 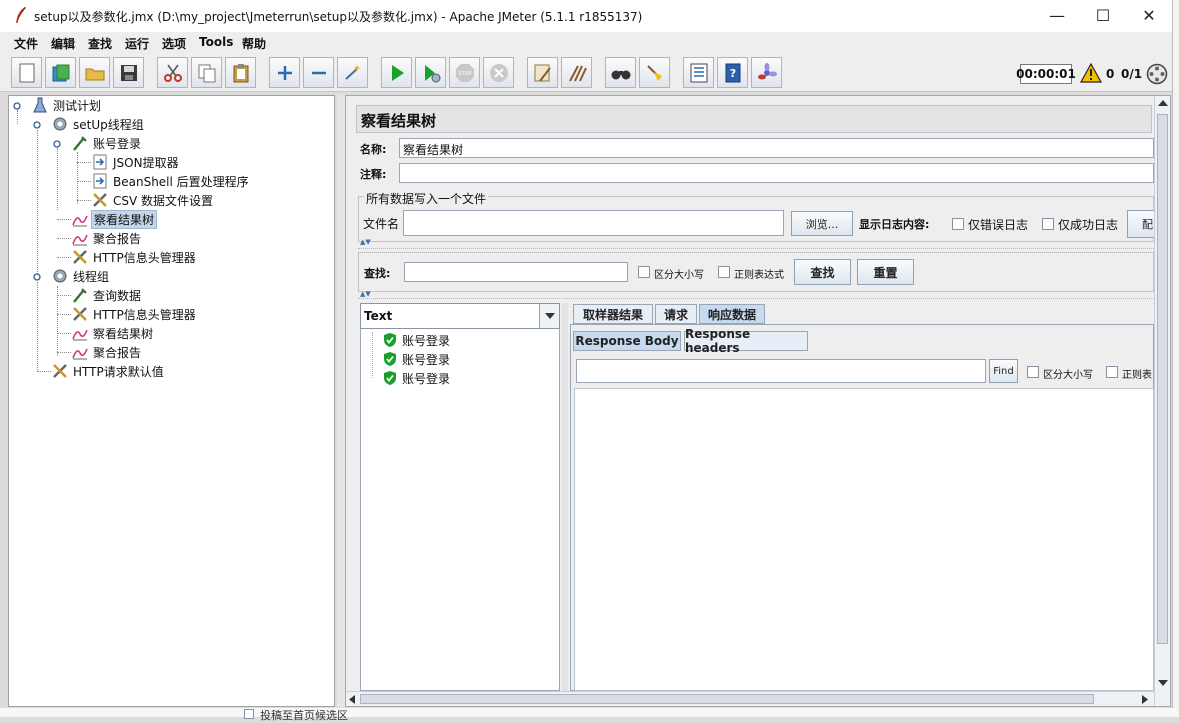 I want to click on remote-button, so click(x=766, y=72).